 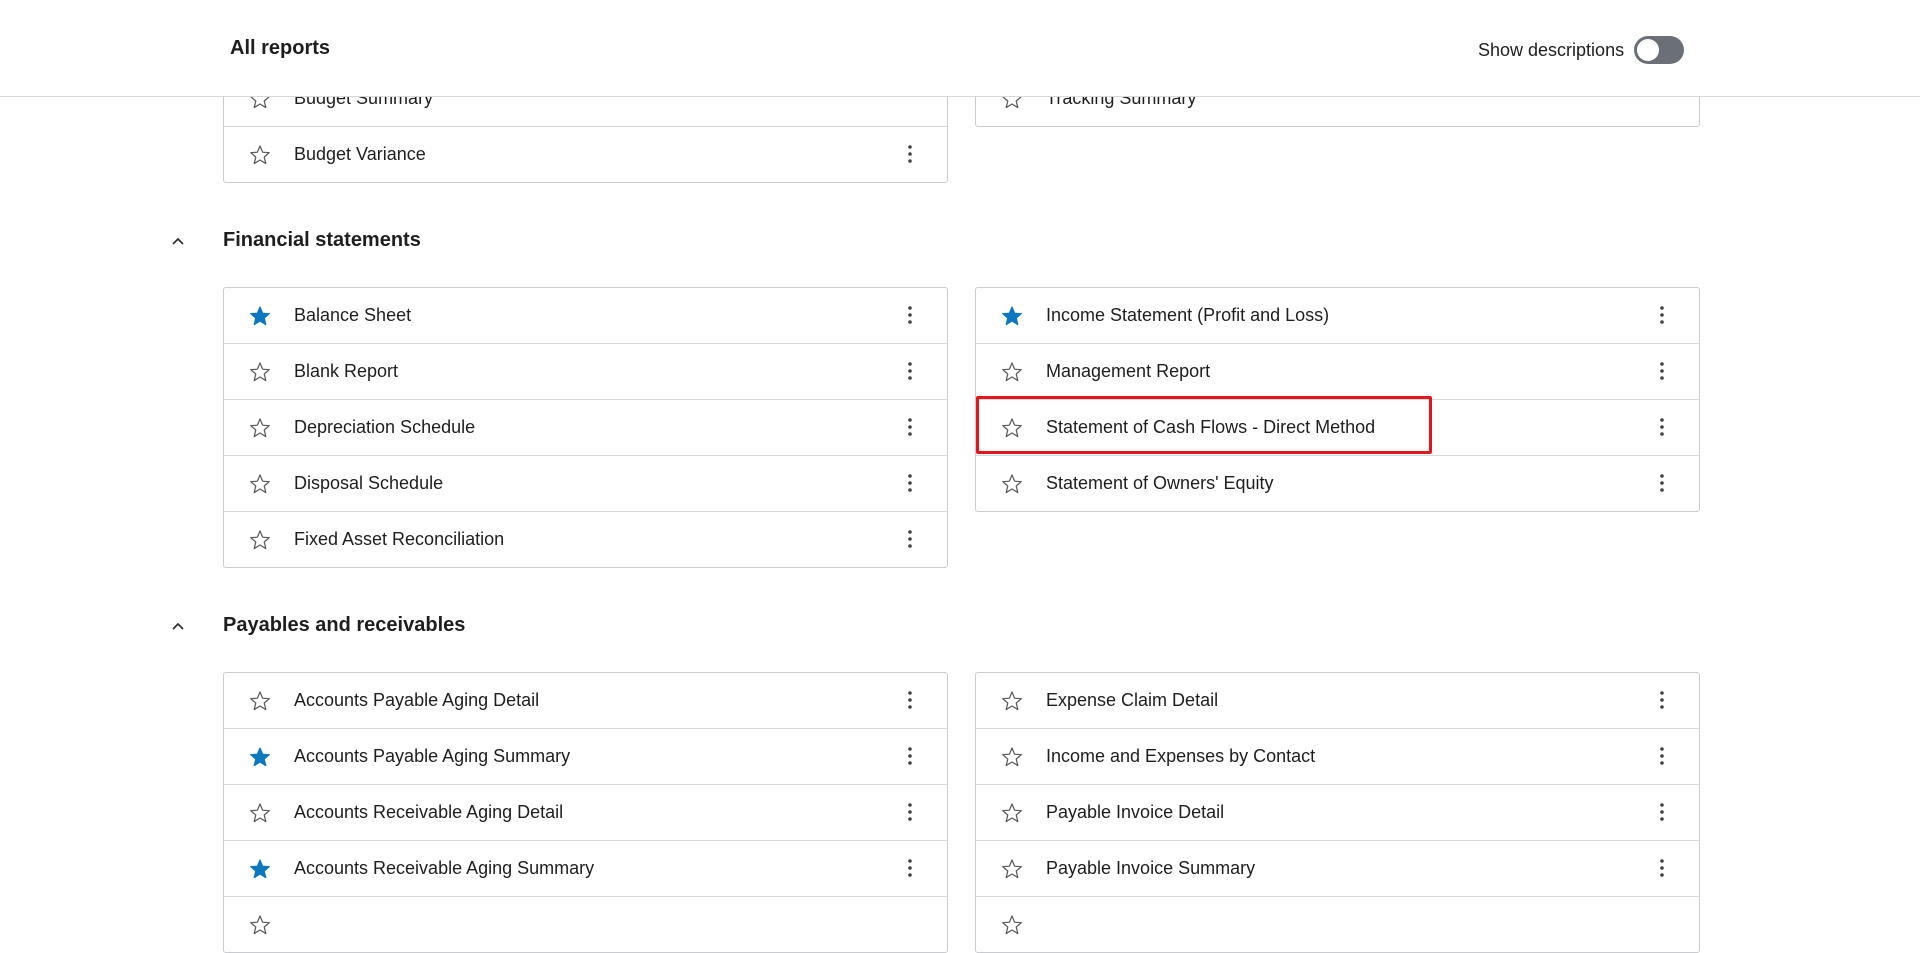 What do you see at coordinates (428, 812) in the screenshot?
I see `report-name: Accounts Receivable Aging Detail` at bounding box center [428, 812].